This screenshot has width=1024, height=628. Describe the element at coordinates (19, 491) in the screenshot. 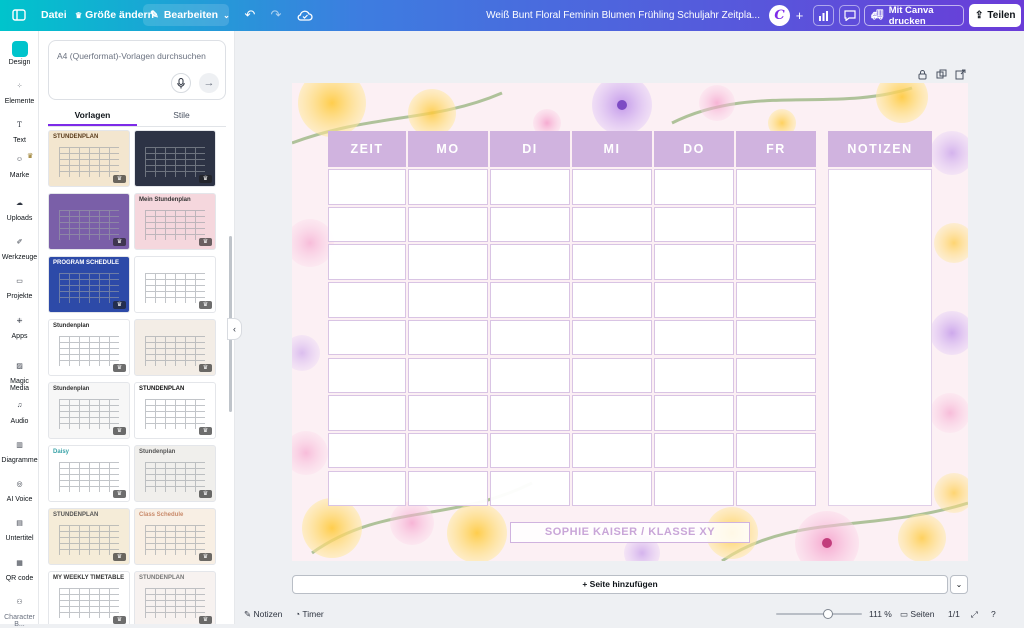

I see `rail-item-ai-voice: ◎ AI Voice` at that location.